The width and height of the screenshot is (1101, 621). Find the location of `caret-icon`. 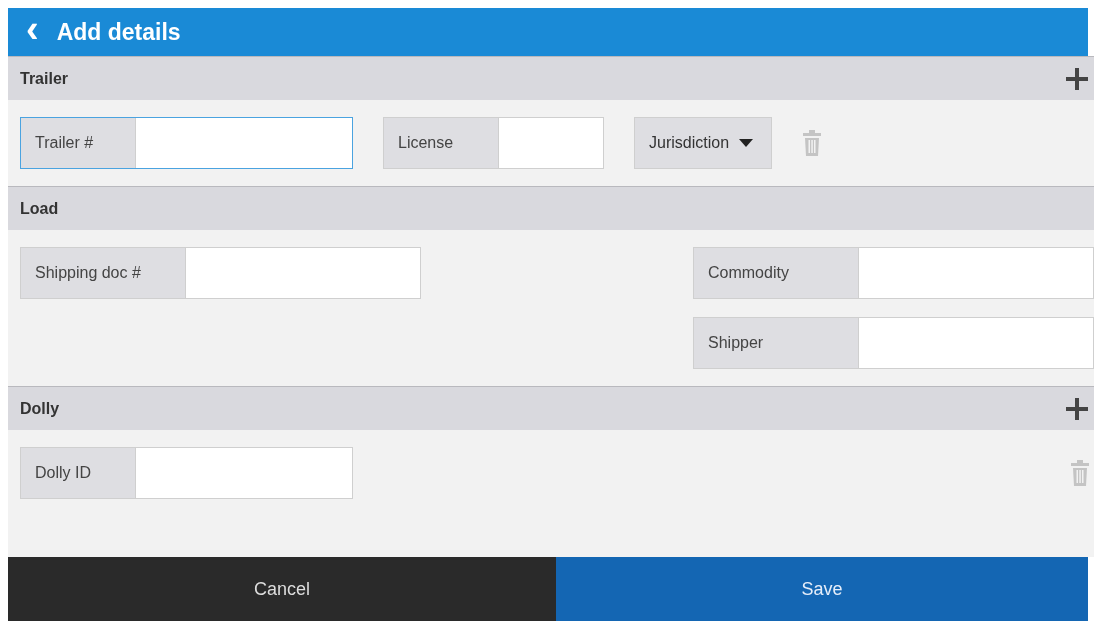

caret-icon is located at coordinates (746, 143).